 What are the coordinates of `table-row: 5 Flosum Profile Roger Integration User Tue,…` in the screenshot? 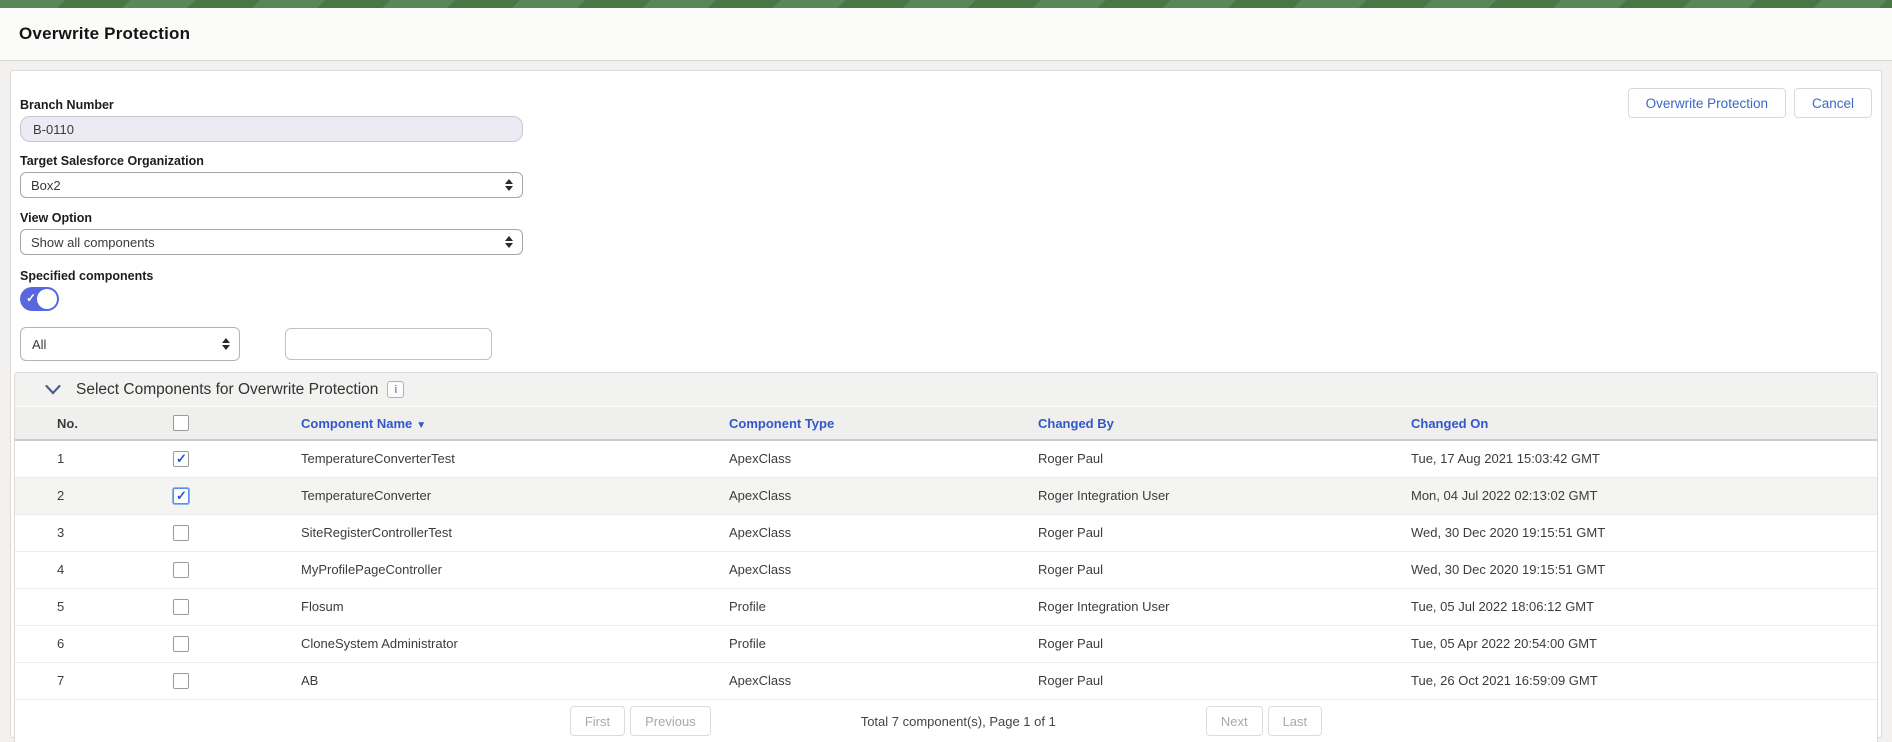 It's located at (946, 607).